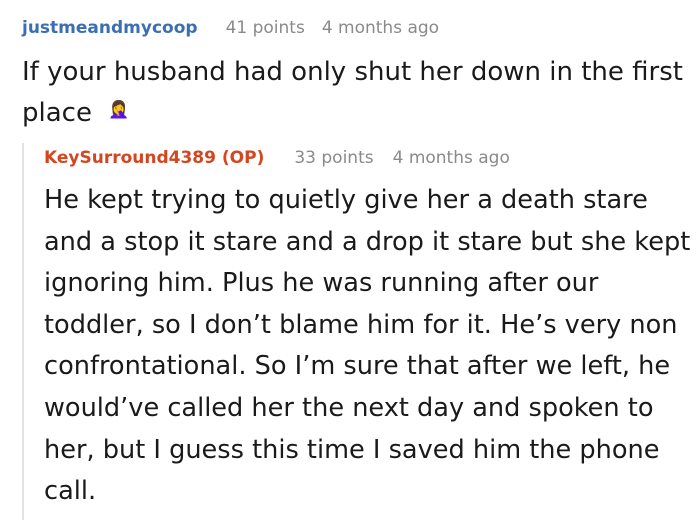  What do you see at coordinates (110, 28) in the screenshot?
I see `comment-author: justmeandmycoop` at bounding box center [110, 28].